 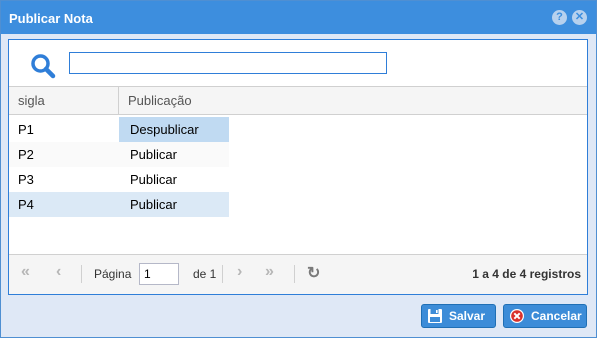 What do you see at coordinates (298, 100) in the screenshot?
I see `grid-header: sigla Publicação` at bounding box center [298, 100].